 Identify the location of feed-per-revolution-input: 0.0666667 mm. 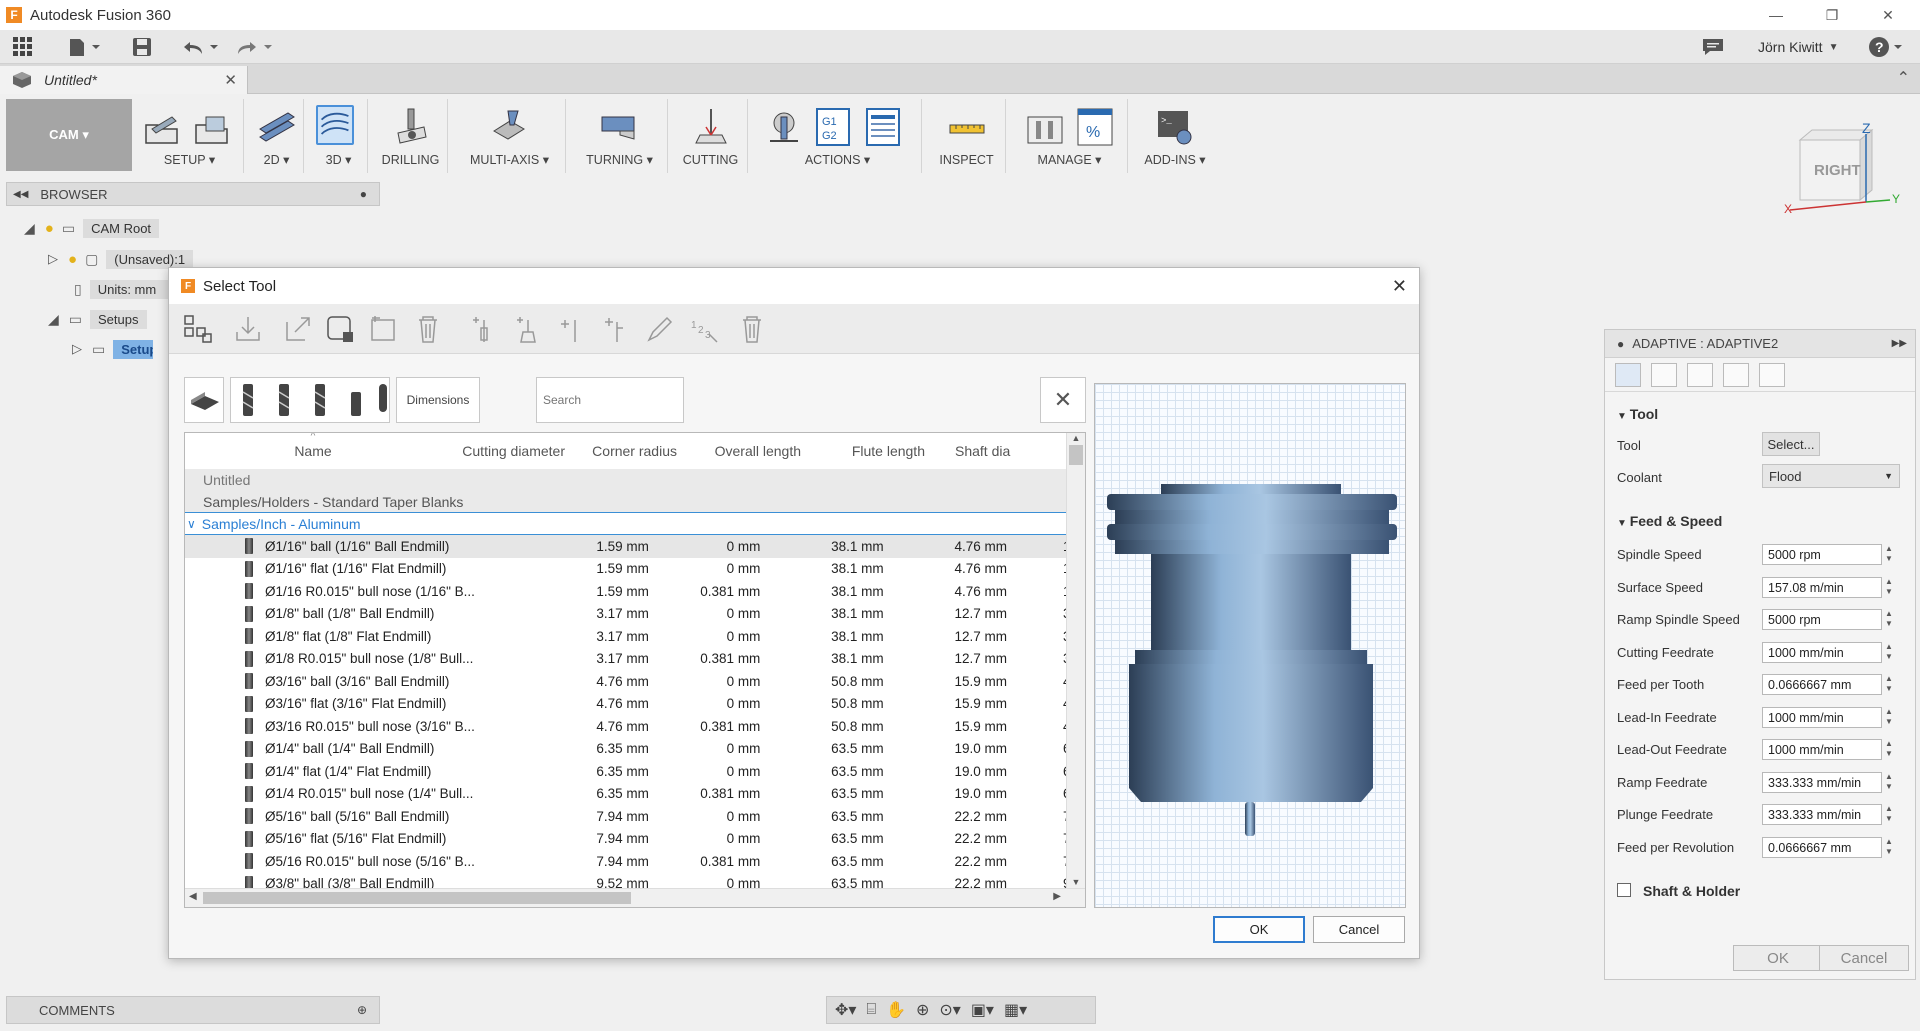
(1822, 847).